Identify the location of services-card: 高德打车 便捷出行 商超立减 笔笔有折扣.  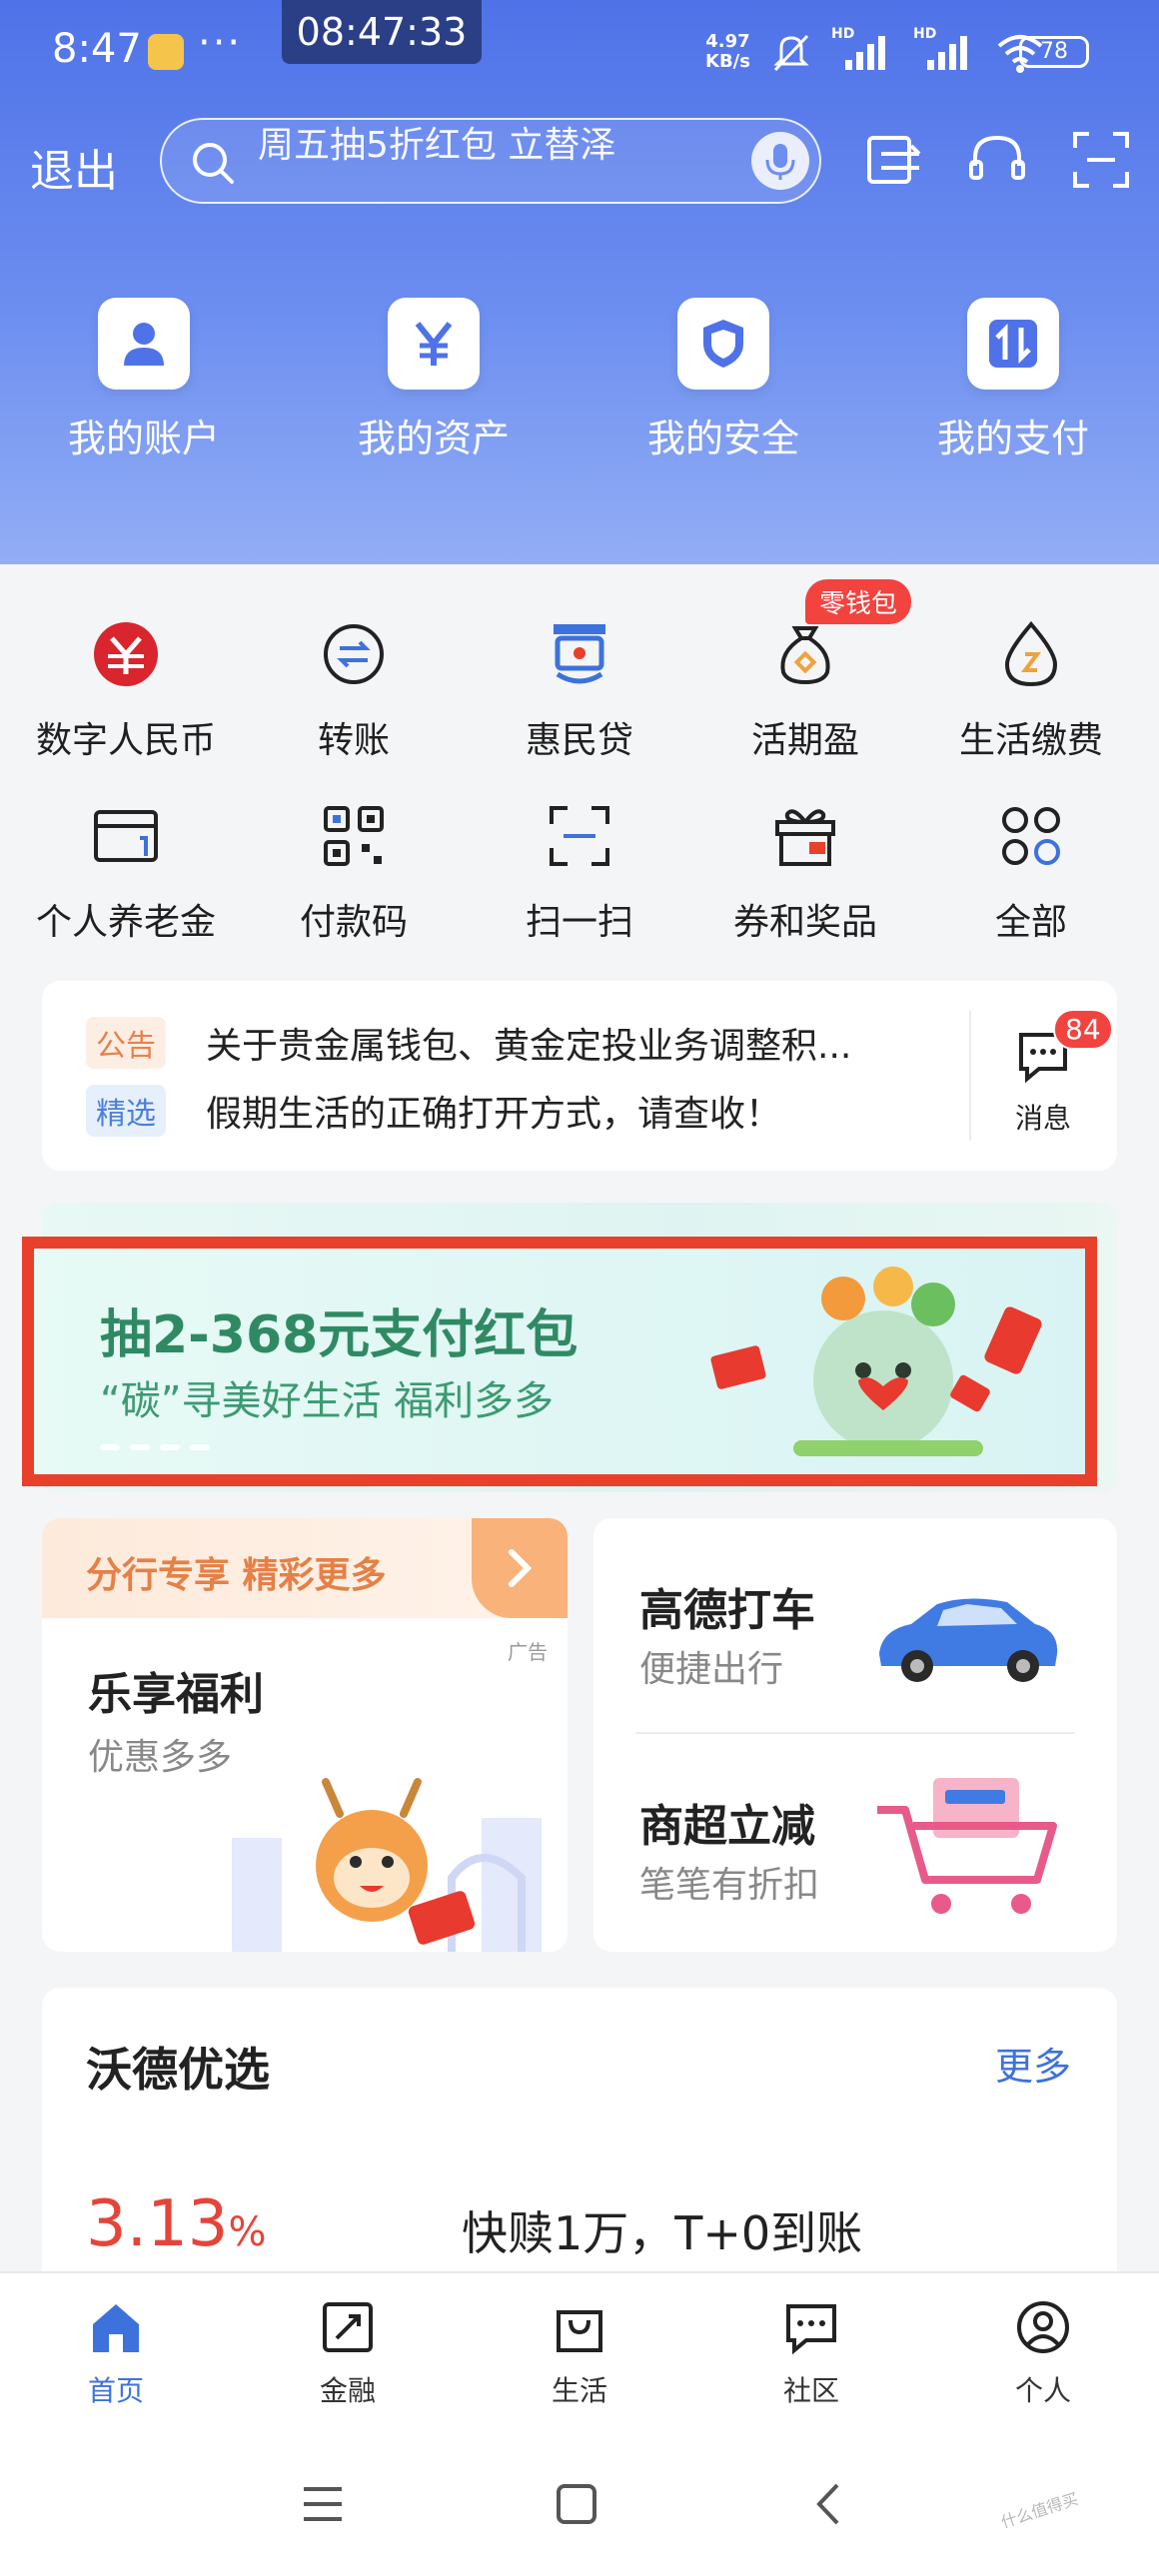
(855, 1735).